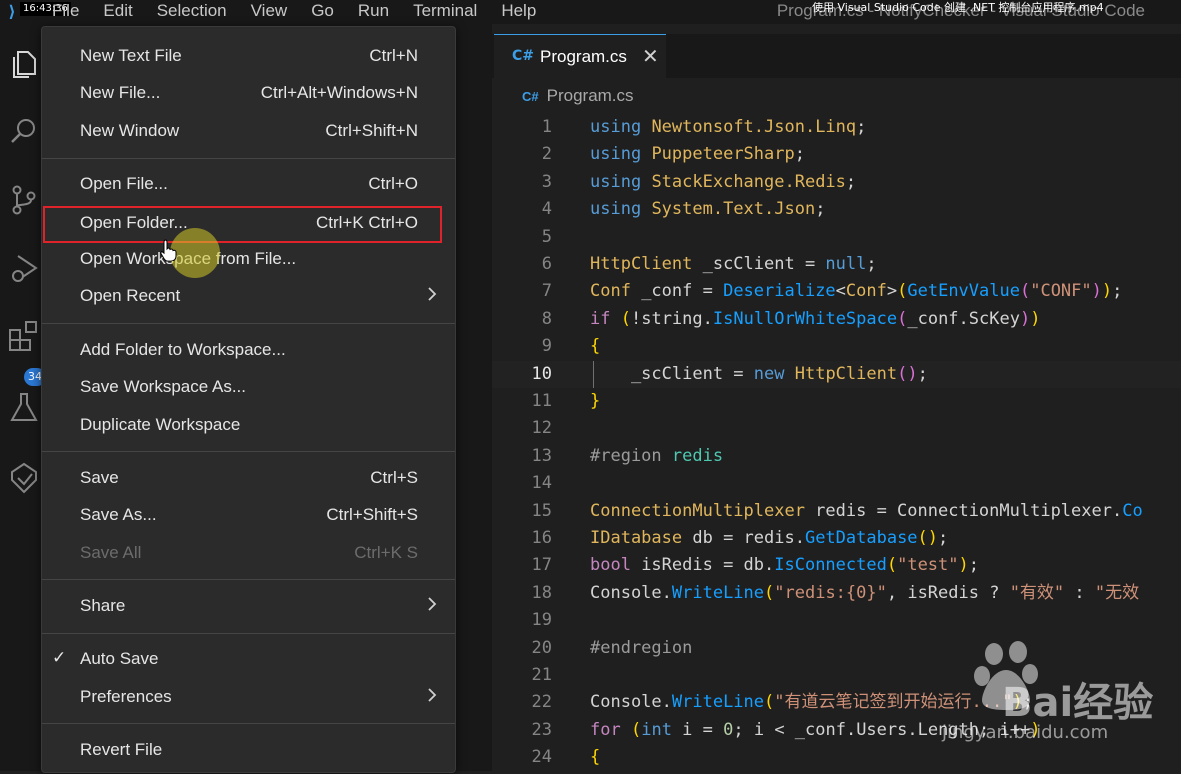 The width and height of the screenshot is (1181, 774). Describe the element at coordinates (650, 56) in the screenshot. I see `close-icon: ✕` at that location.